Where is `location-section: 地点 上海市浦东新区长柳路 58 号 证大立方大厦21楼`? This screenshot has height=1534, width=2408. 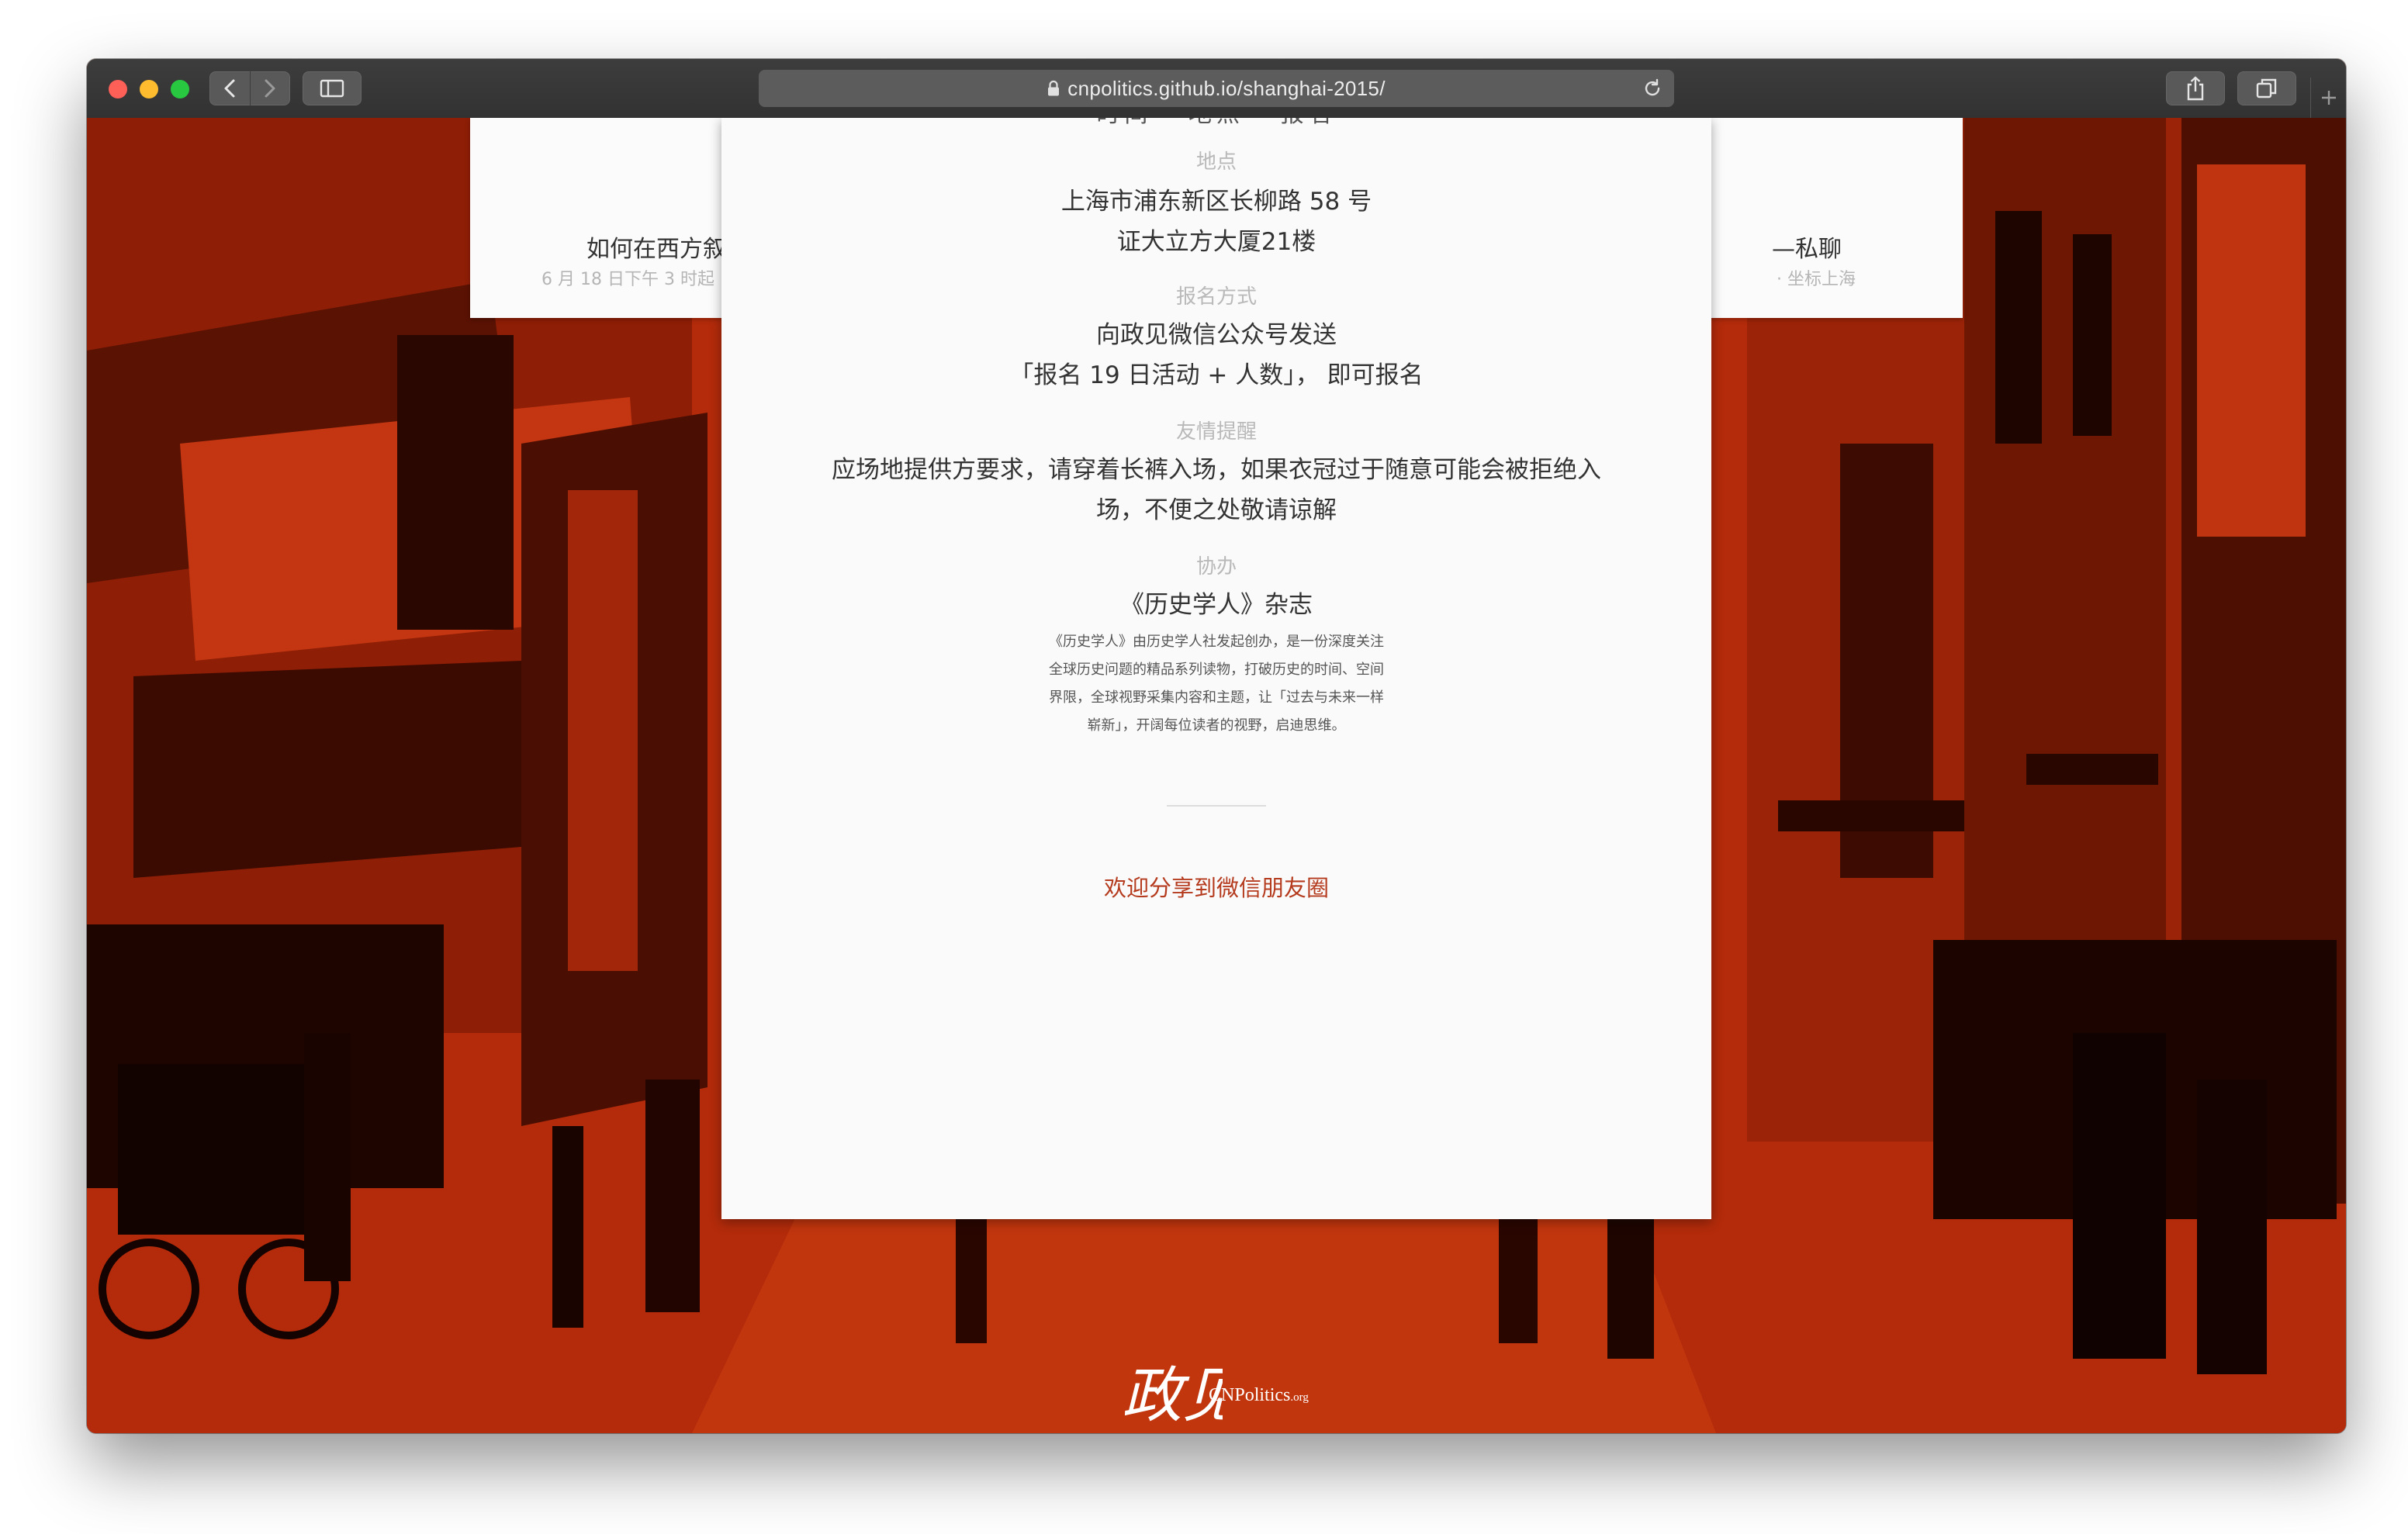 location-section: 地点 上海市浦东新区长柳路 58 号 证大立方大厦21楼 is located at coordinates (1216, 205).